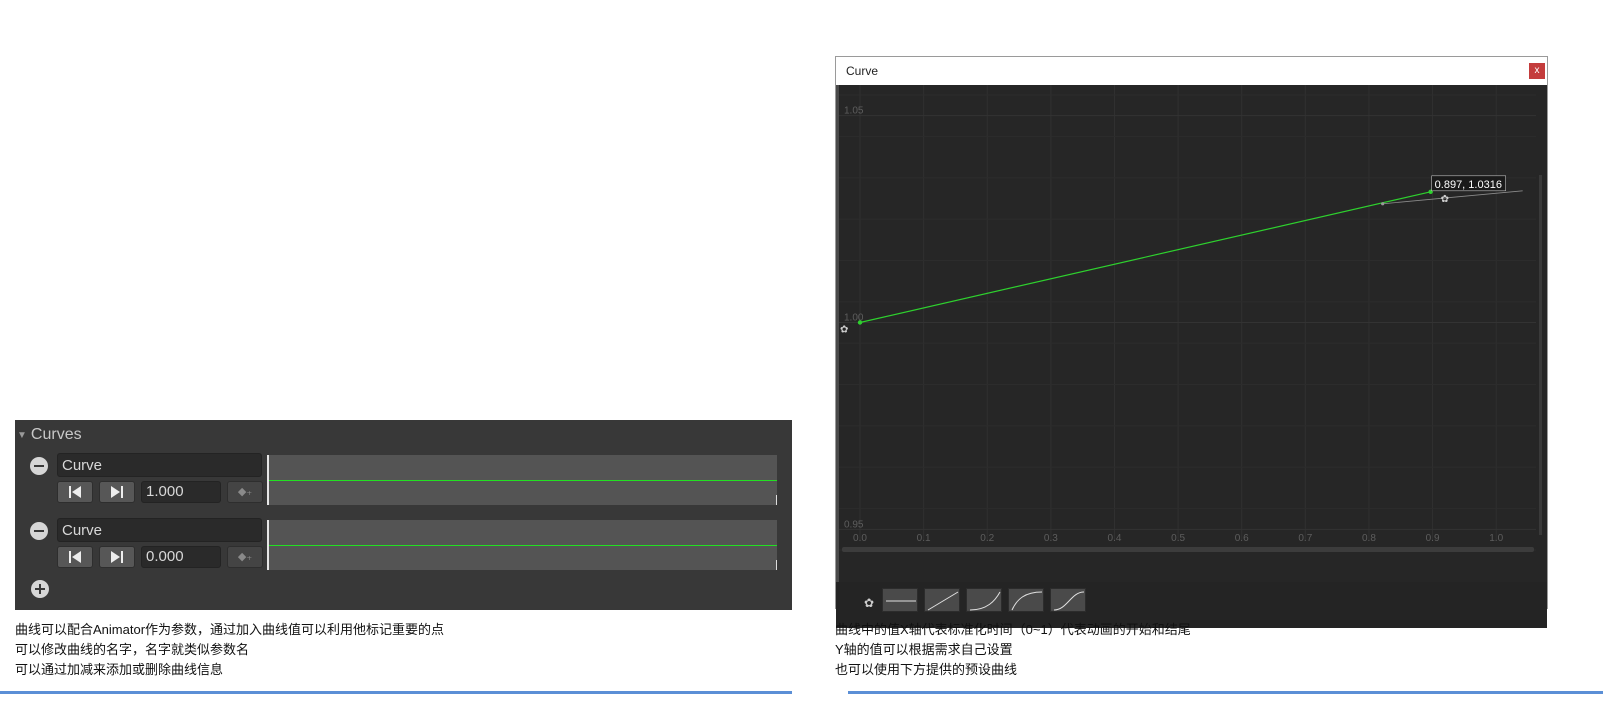  I want to click on preset-linear-button, so click(942, 600).